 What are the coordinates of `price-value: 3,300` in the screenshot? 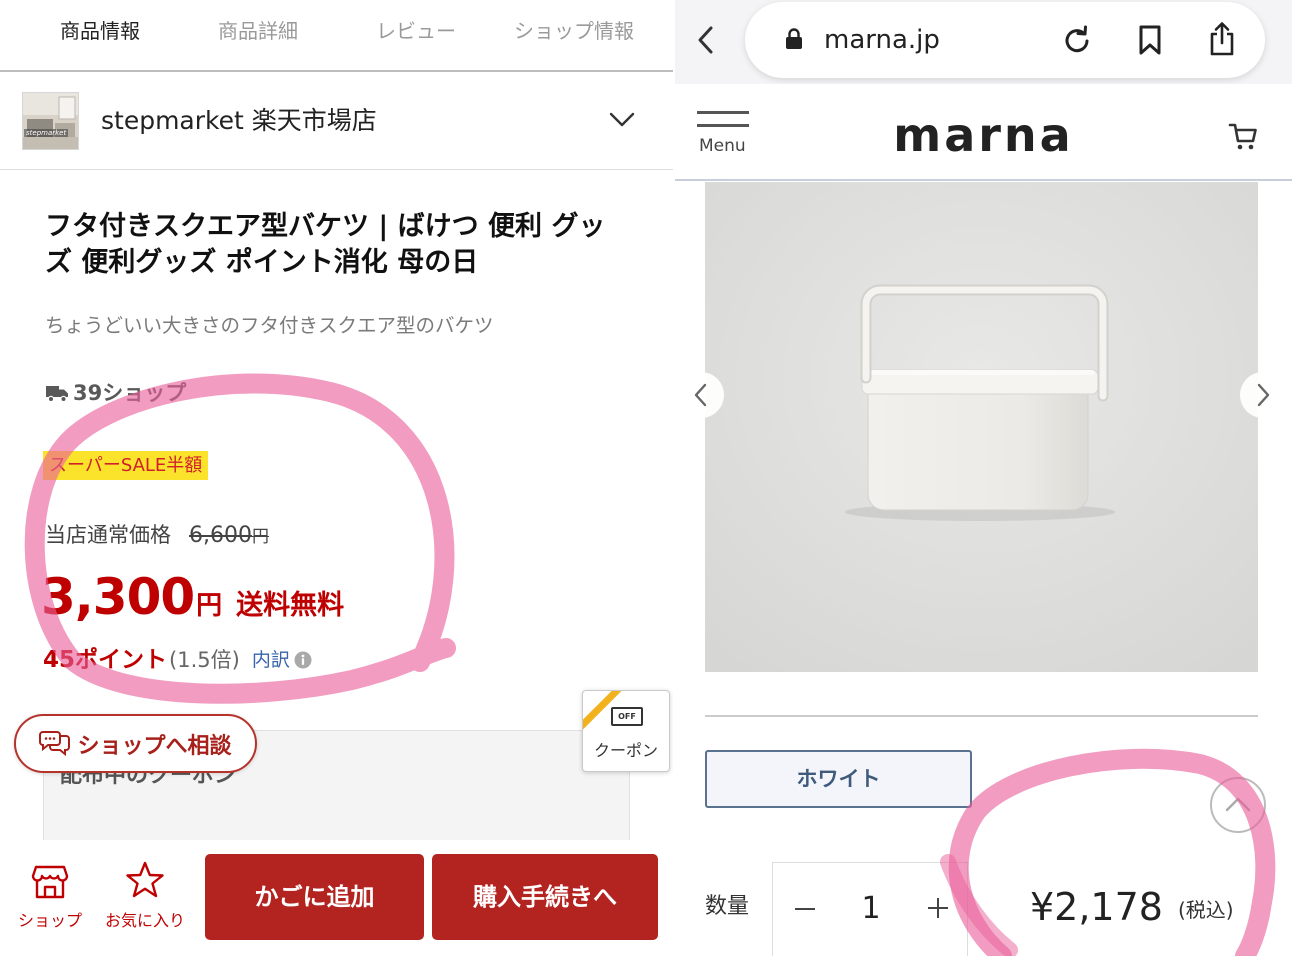 It's located at (118, 597).